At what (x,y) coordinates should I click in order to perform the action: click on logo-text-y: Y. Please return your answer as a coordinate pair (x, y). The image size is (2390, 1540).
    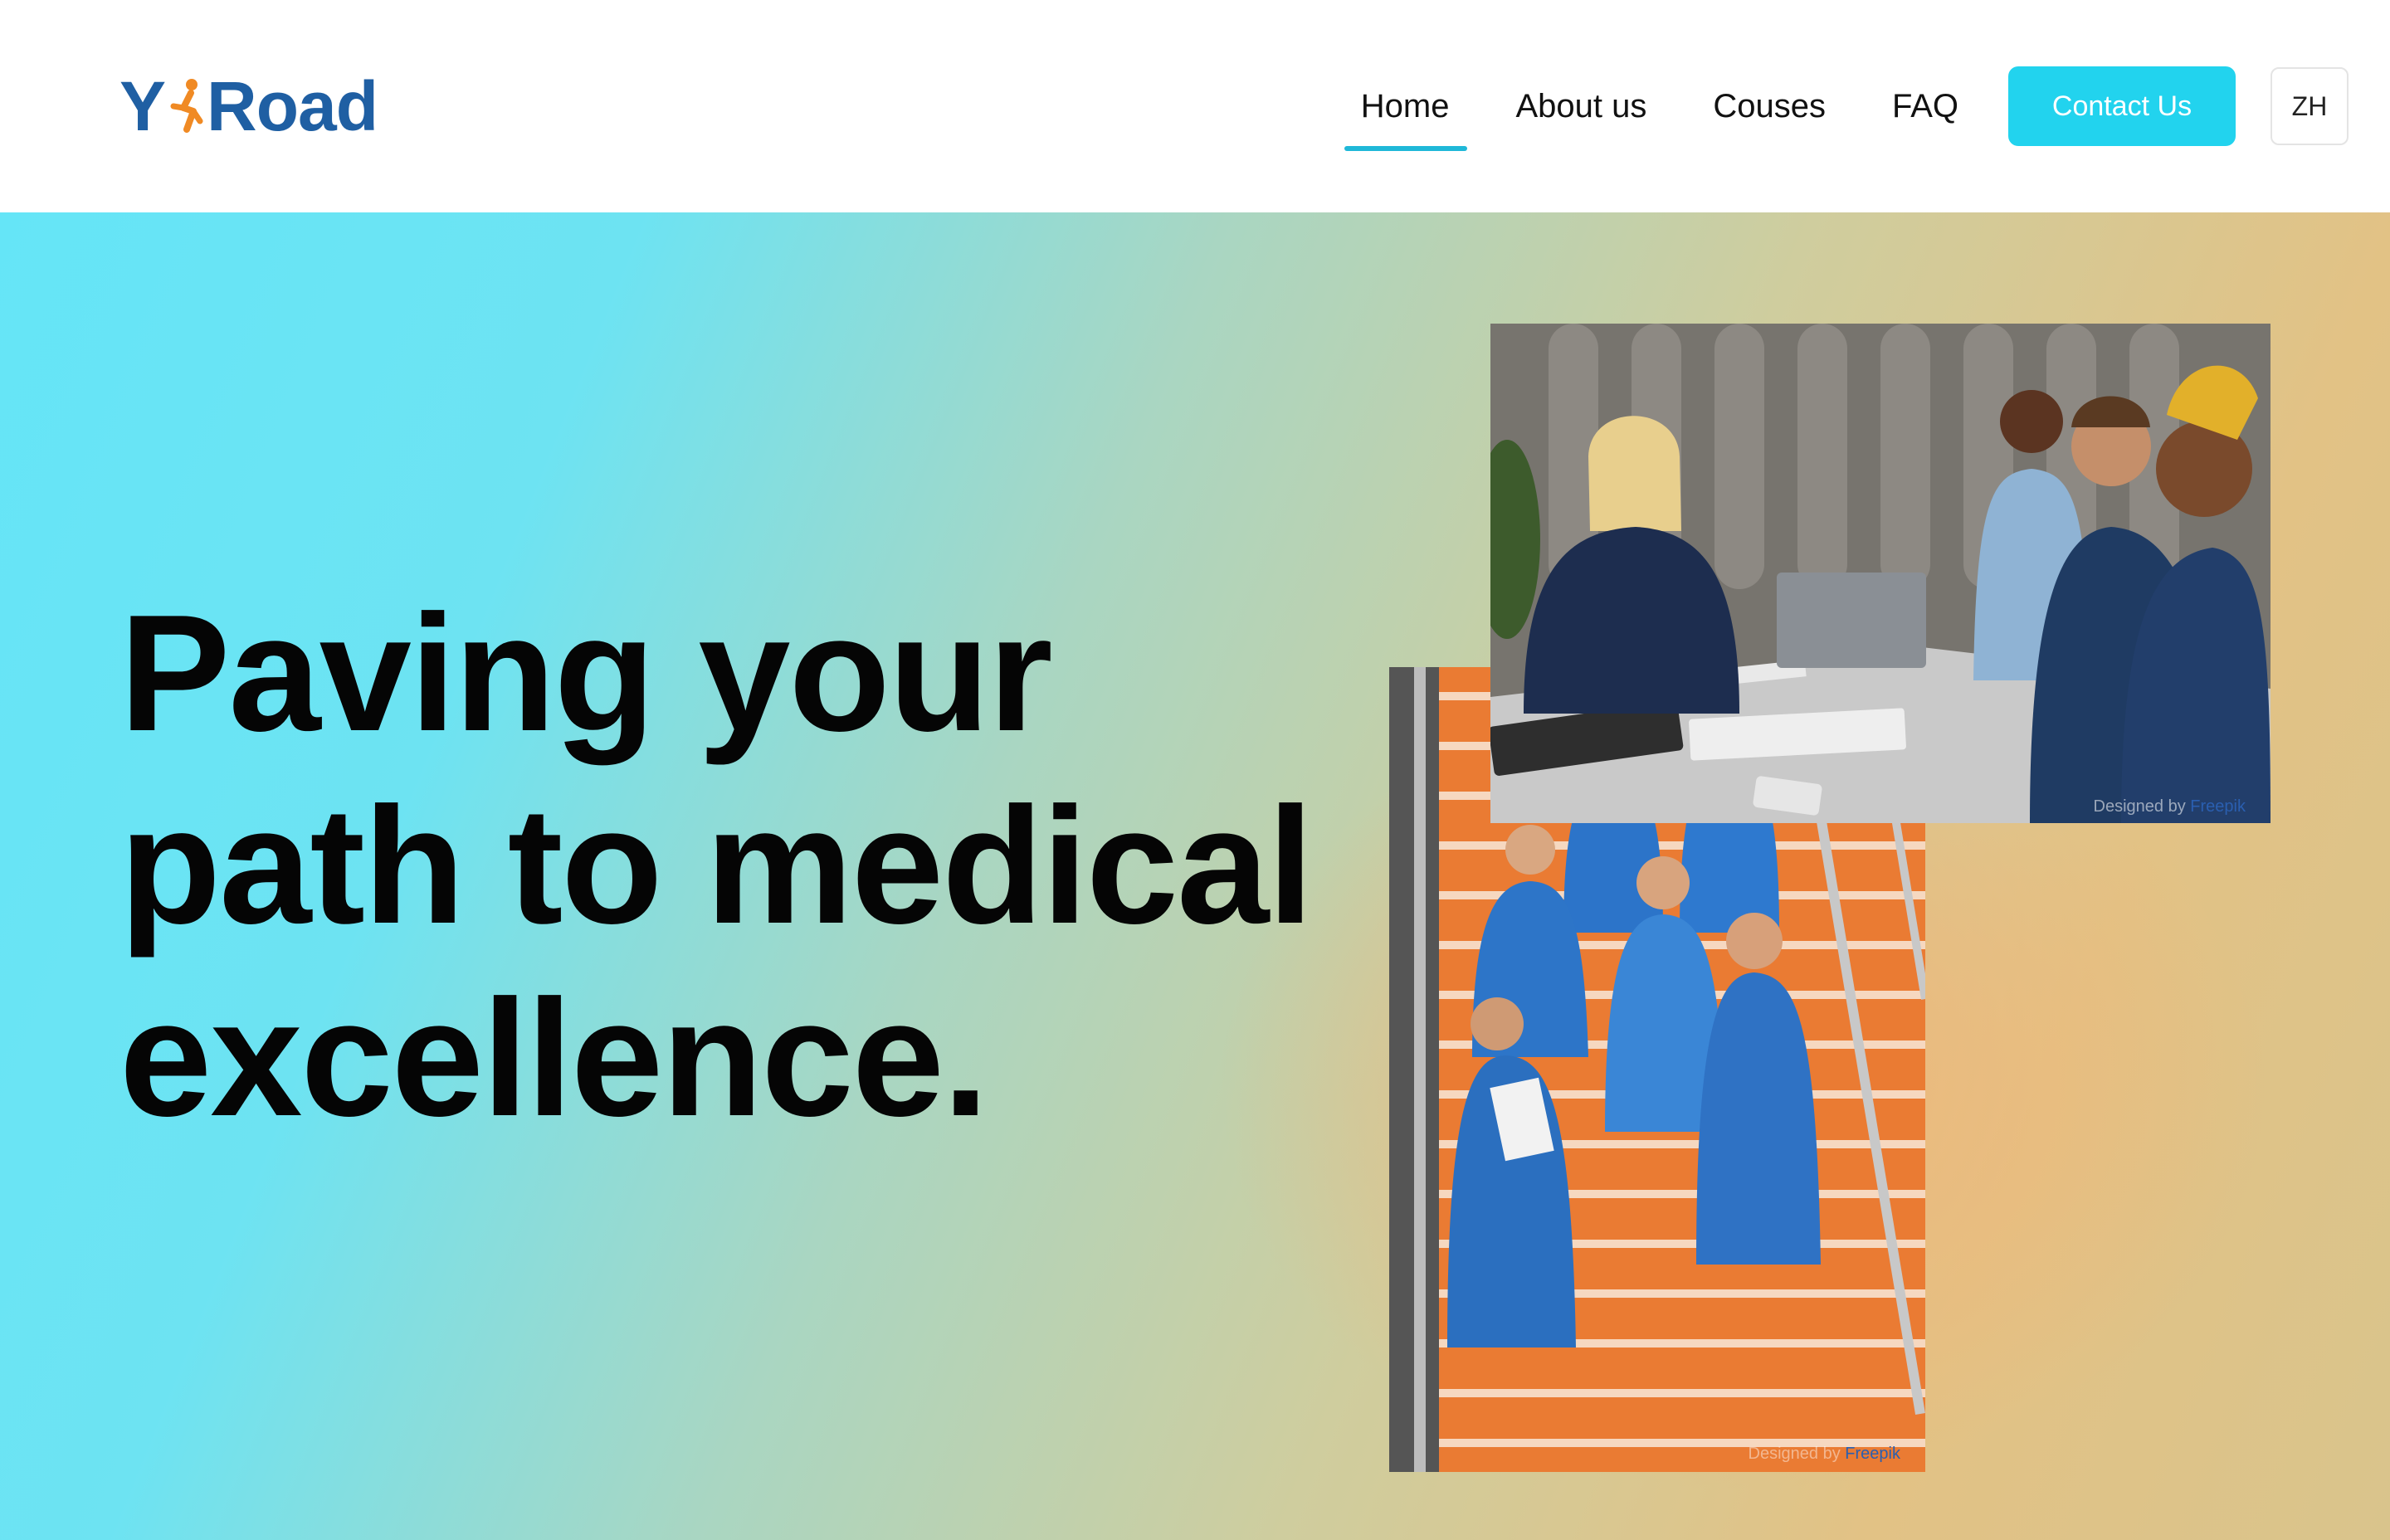
    Looking at the image, I should click on (143, 105).